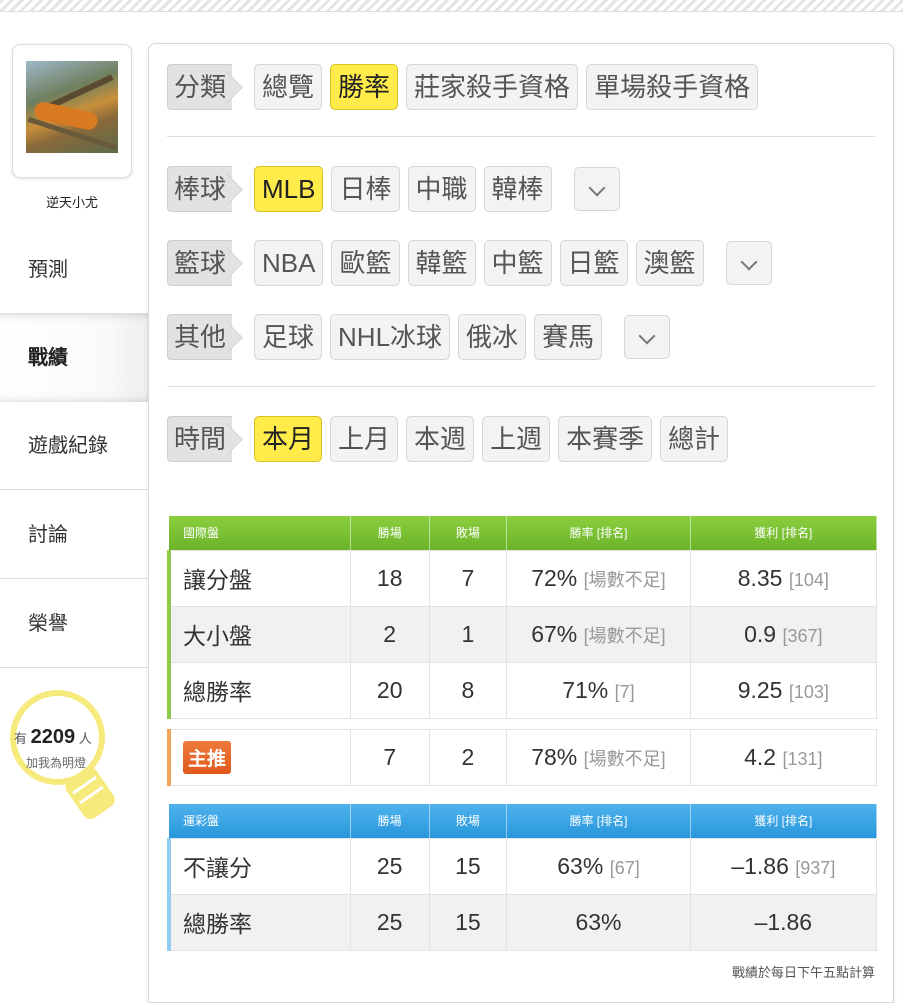 This screenshot has height=1003, width=903. I want to click on row-profit: 9.25 [103], so click(783, 690).